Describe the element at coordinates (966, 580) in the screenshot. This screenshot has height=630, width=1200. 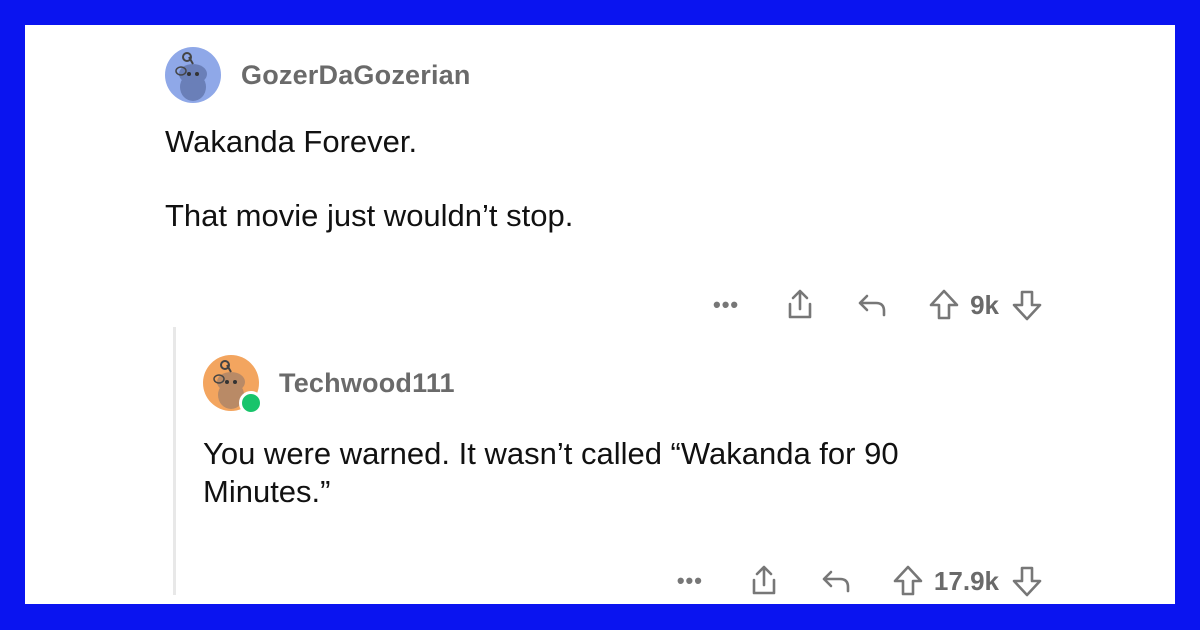
I see `vote-count: 17.9k` at that location.